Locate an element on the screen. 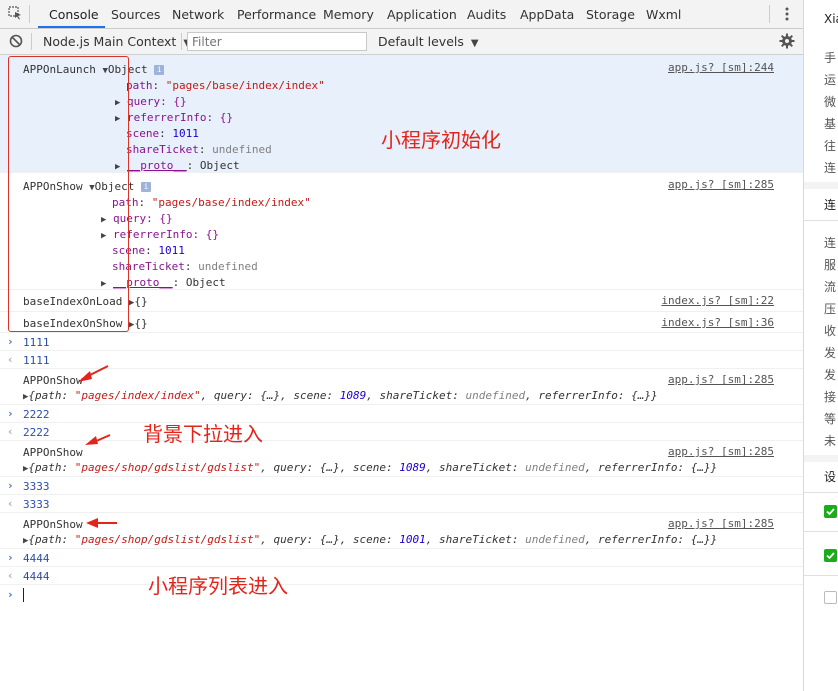 Image resolution: width=838 pixels, height=691 pixels. tab-performance: Performance is located at coordinates (276, 14).